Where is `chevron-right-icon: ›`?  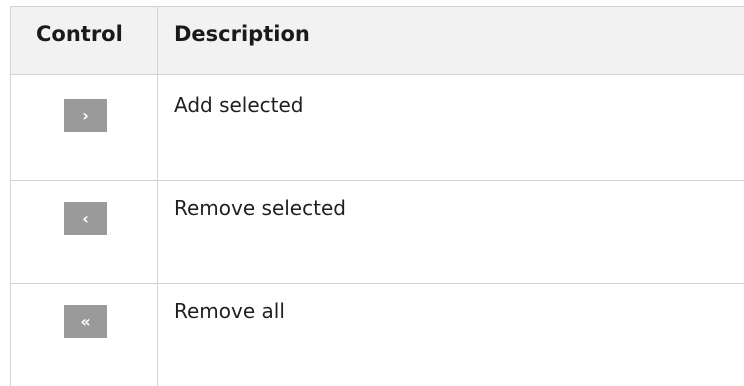 chevron-right-icon: › is located at coordinates (85, 115).